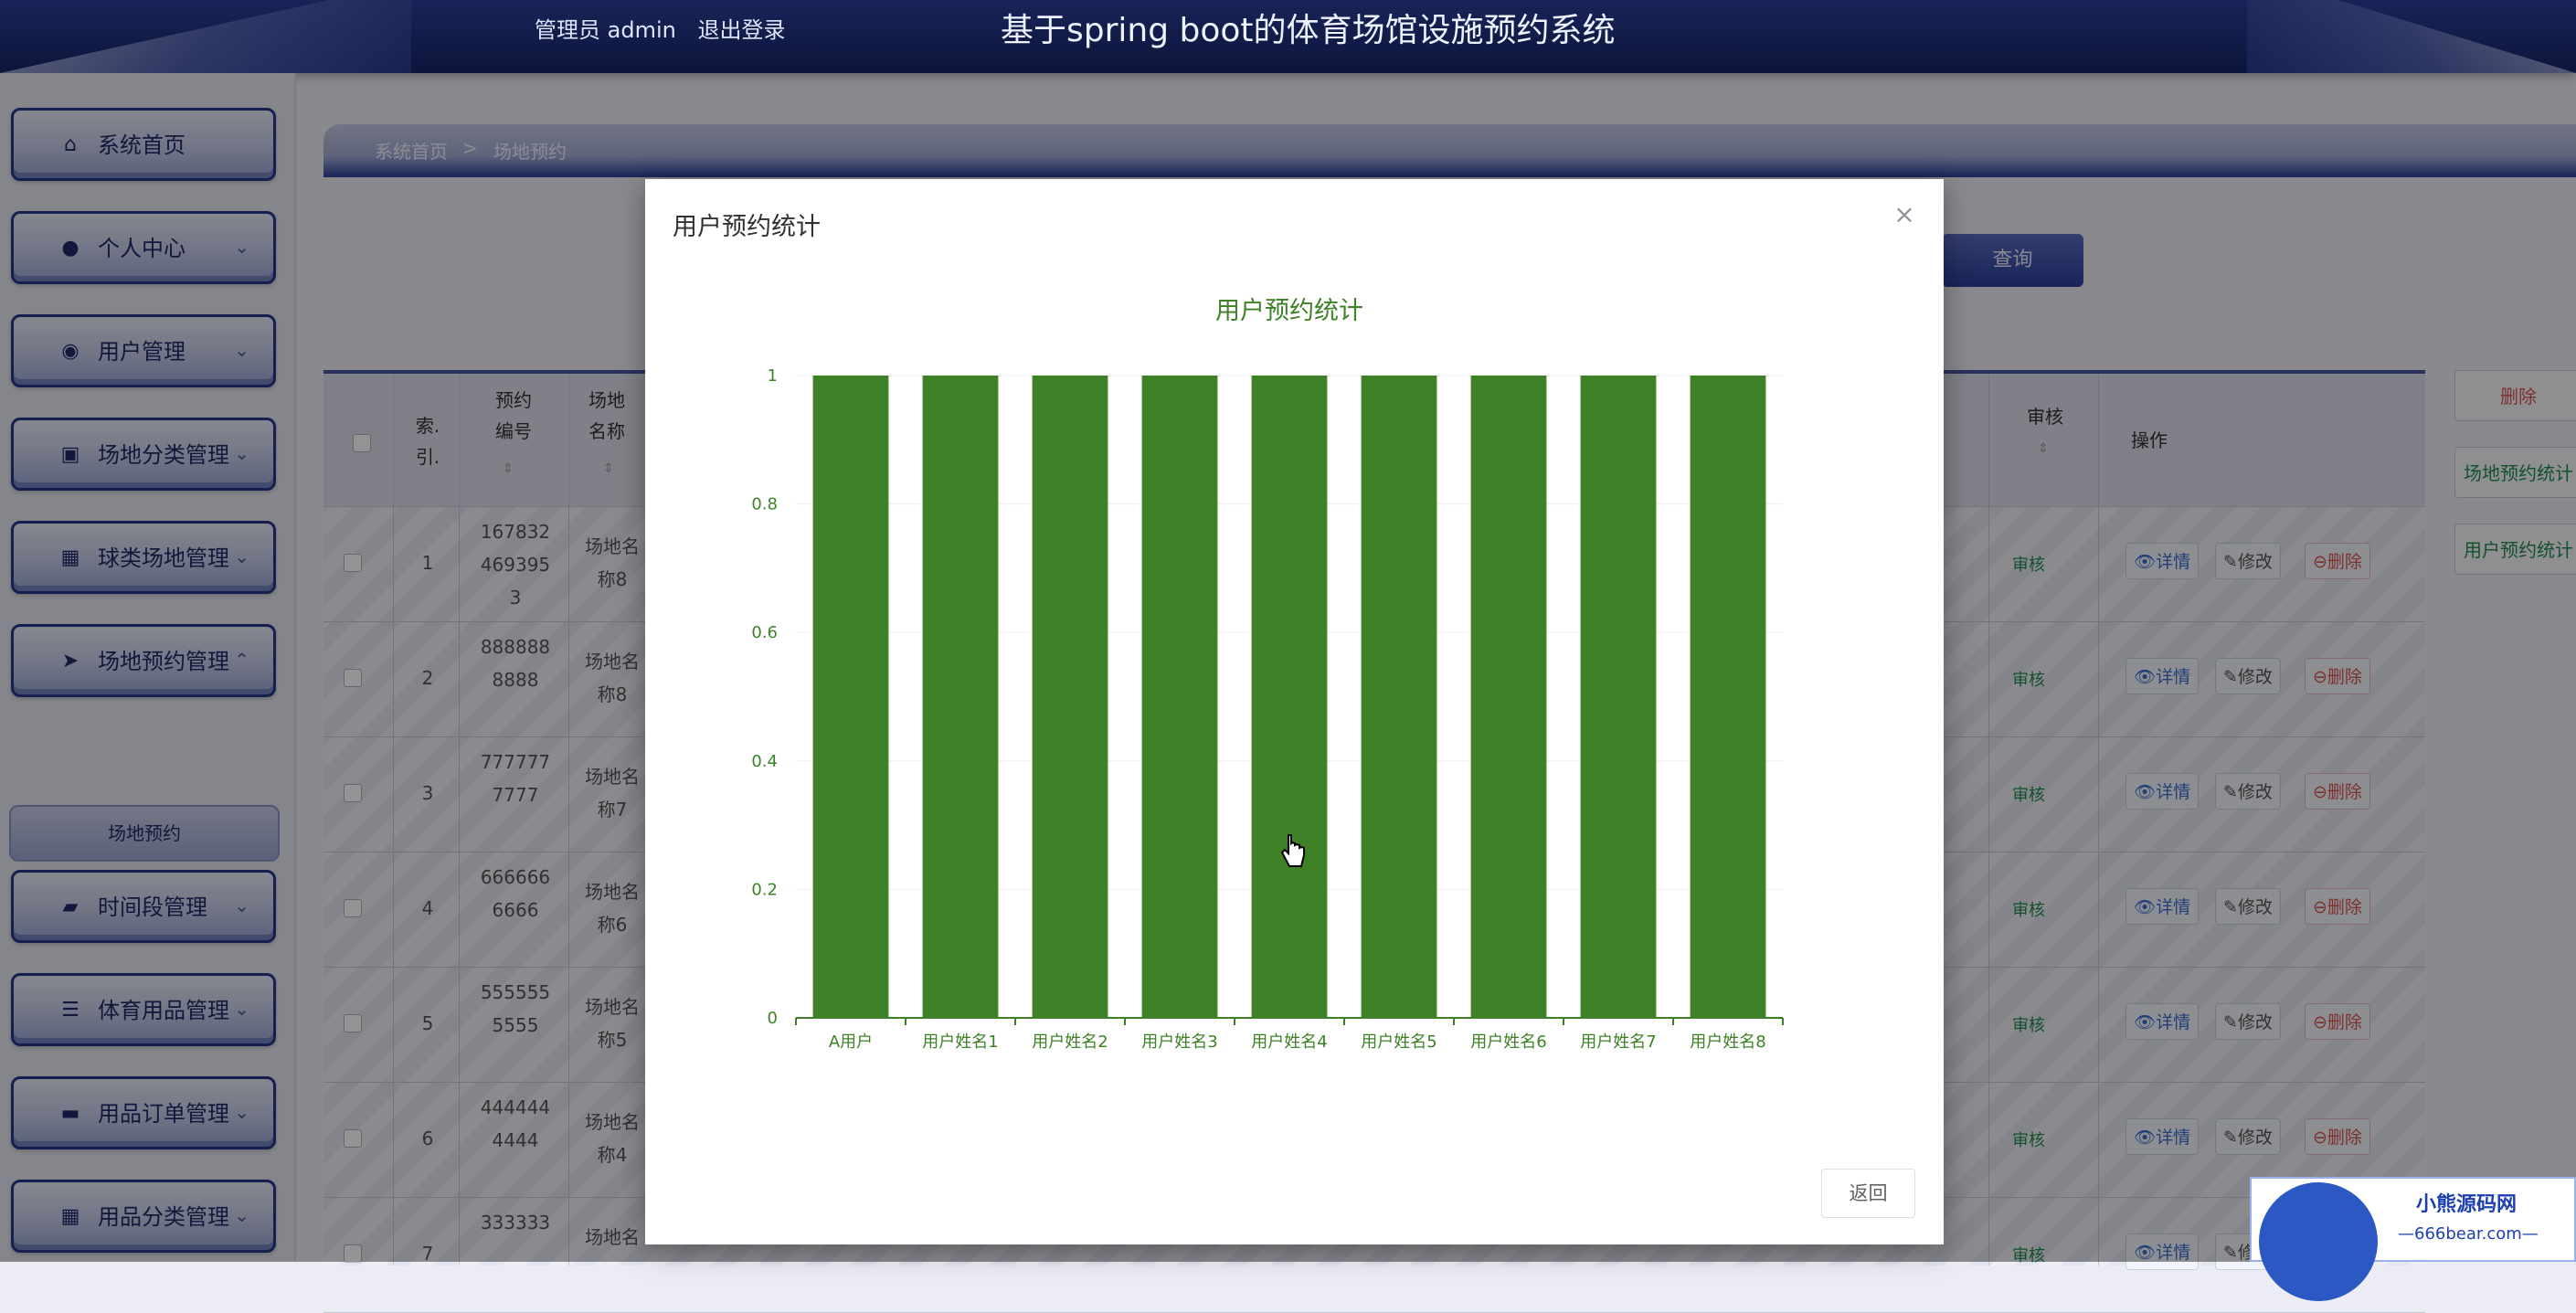  I want to click on header-user-area: 管理员 admin 退出登录, so click(667, 30).